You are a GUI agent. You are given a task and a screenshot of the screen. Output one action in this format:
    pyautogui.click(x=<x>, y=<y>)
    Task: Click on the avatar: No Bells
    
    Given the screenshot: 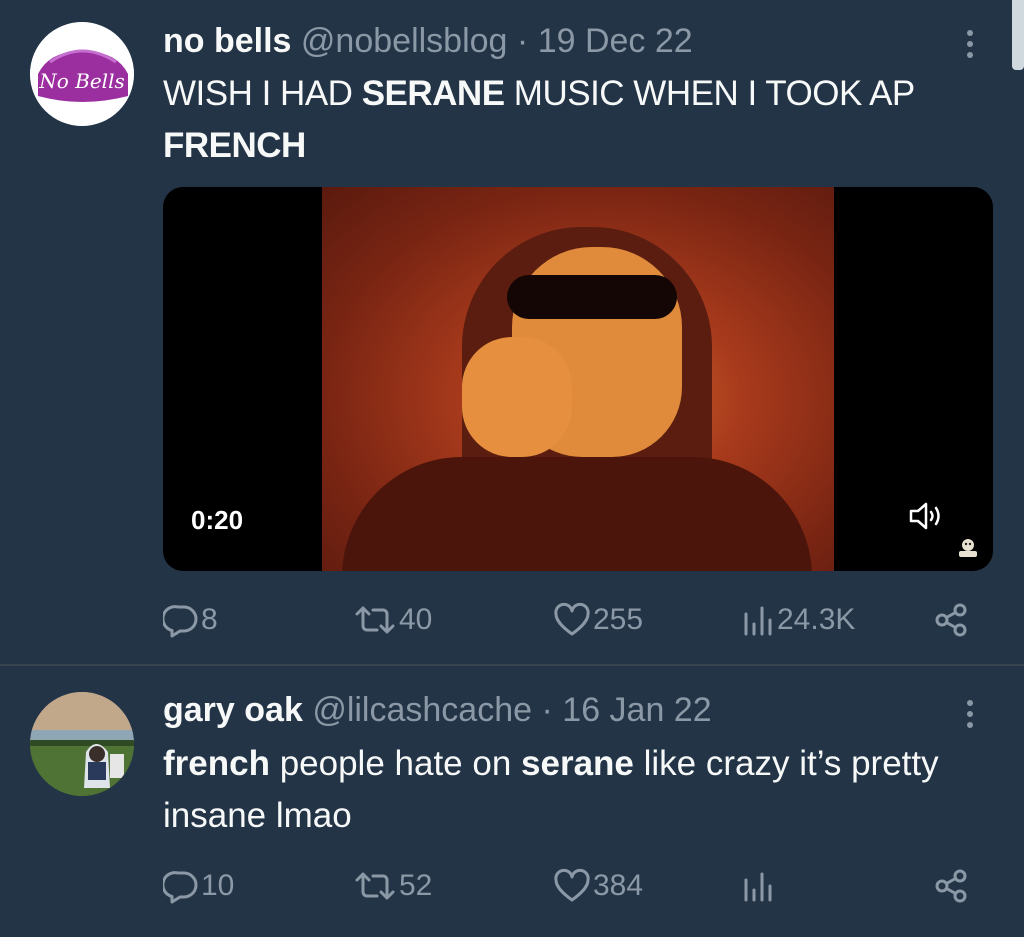 What is the action you would take?
    pyautogui.click(x=82, y=74)
    